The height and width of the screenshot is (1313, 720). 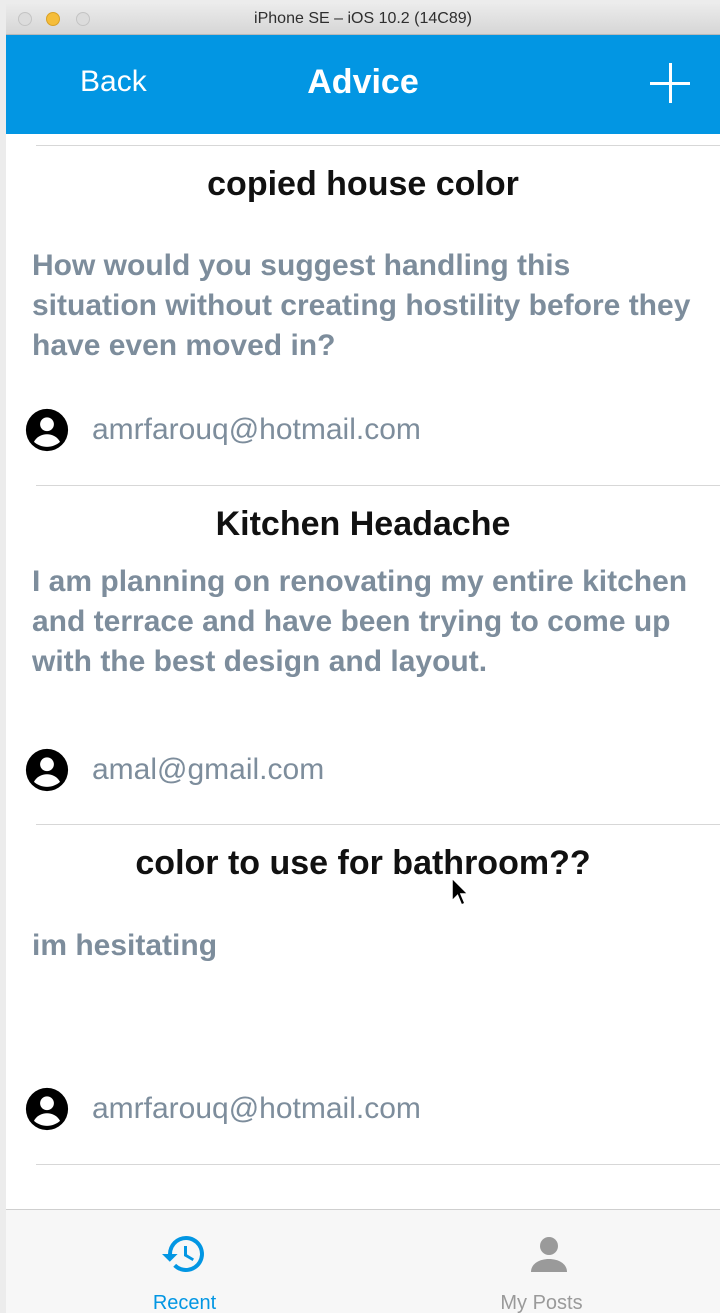 What do you see at coordinates (184, 1302) in the screenshot?
I see `tab-label: Recent` at bounding box center [184, 1302].